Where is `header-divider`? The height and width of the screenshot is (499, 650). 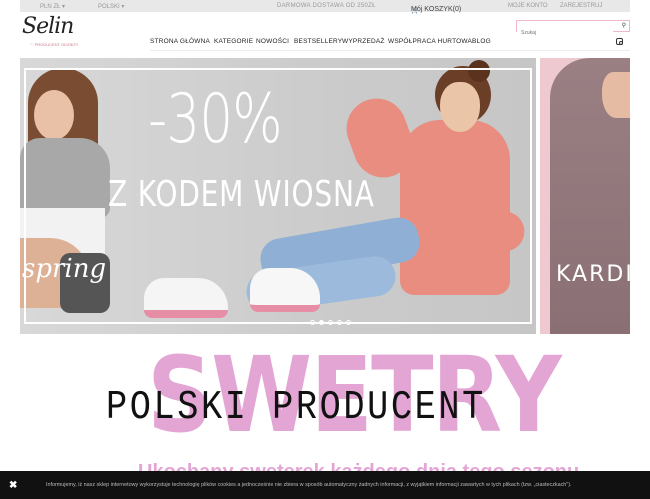 header-divider is located at coordinates (390, 50).